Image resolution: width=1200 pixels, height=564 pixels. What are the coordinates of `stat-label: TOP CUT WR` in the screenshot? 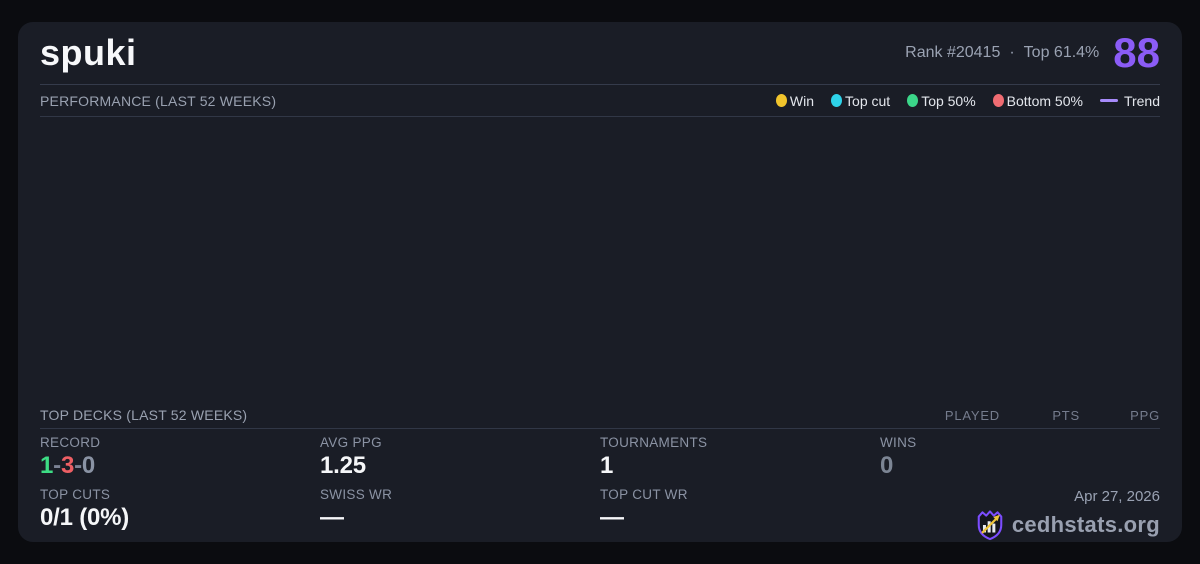 It's located at (644, 494).